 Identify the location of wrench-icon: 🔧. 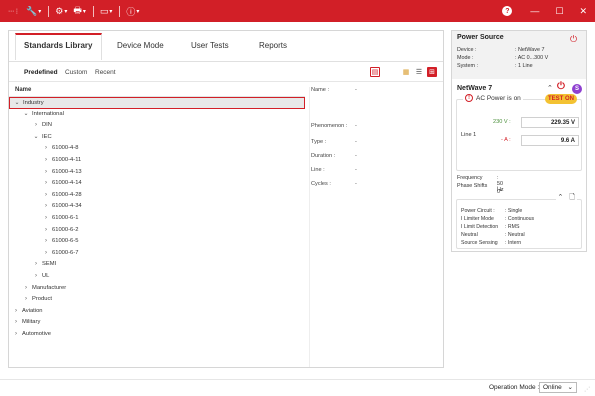
(31, 11).